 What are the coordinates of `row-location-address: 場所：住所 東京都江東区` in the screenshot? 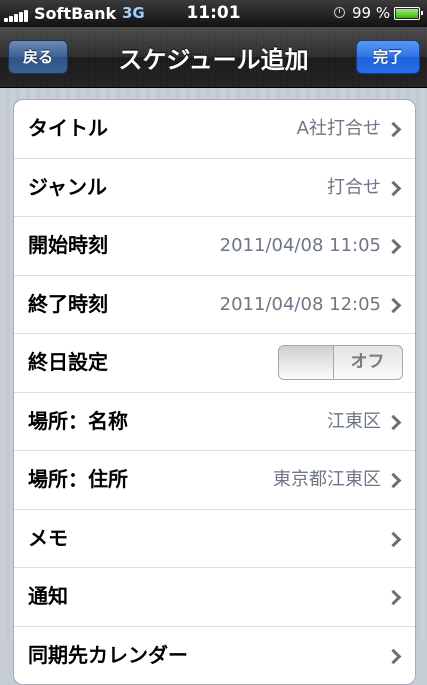 It's located at (214, 480).